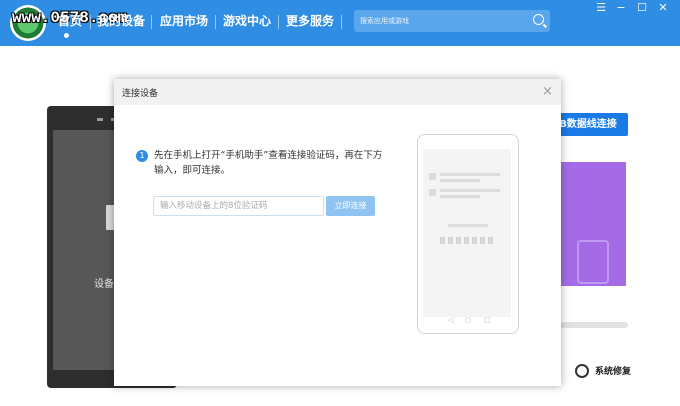  Describe the element at coordinates (594, 325) in the screenshot. I see `progress-bar` at that location.